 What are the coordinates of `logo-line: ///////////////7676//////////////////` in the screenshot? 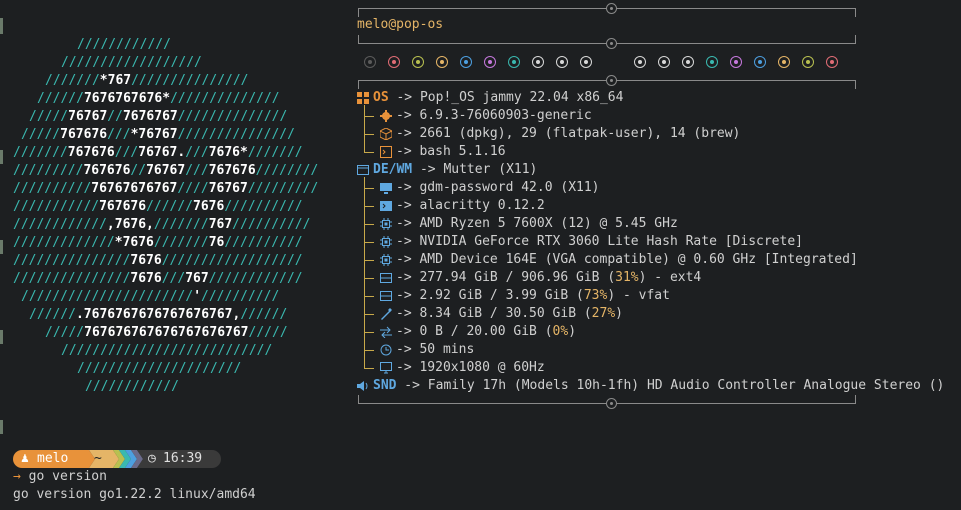 It's located at (158, 260).